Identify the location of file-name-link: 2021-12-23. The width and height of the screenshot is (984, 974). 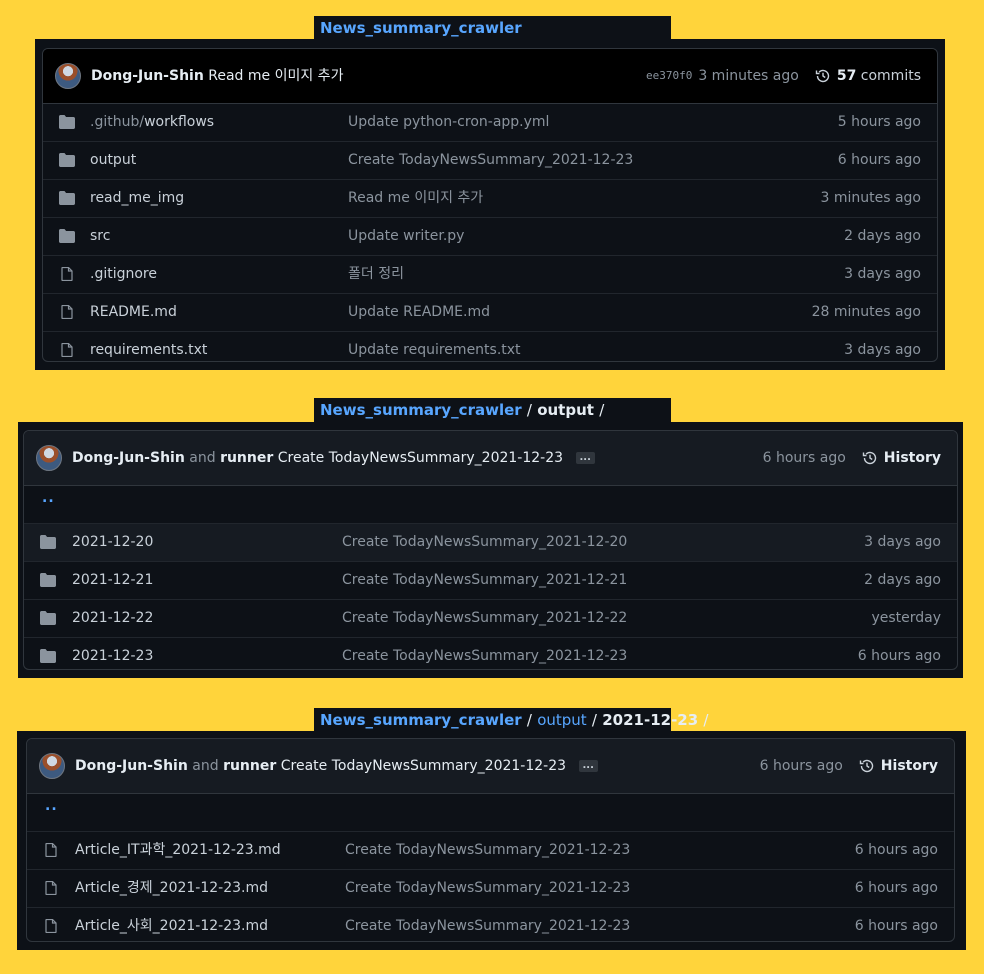
(113, 653).